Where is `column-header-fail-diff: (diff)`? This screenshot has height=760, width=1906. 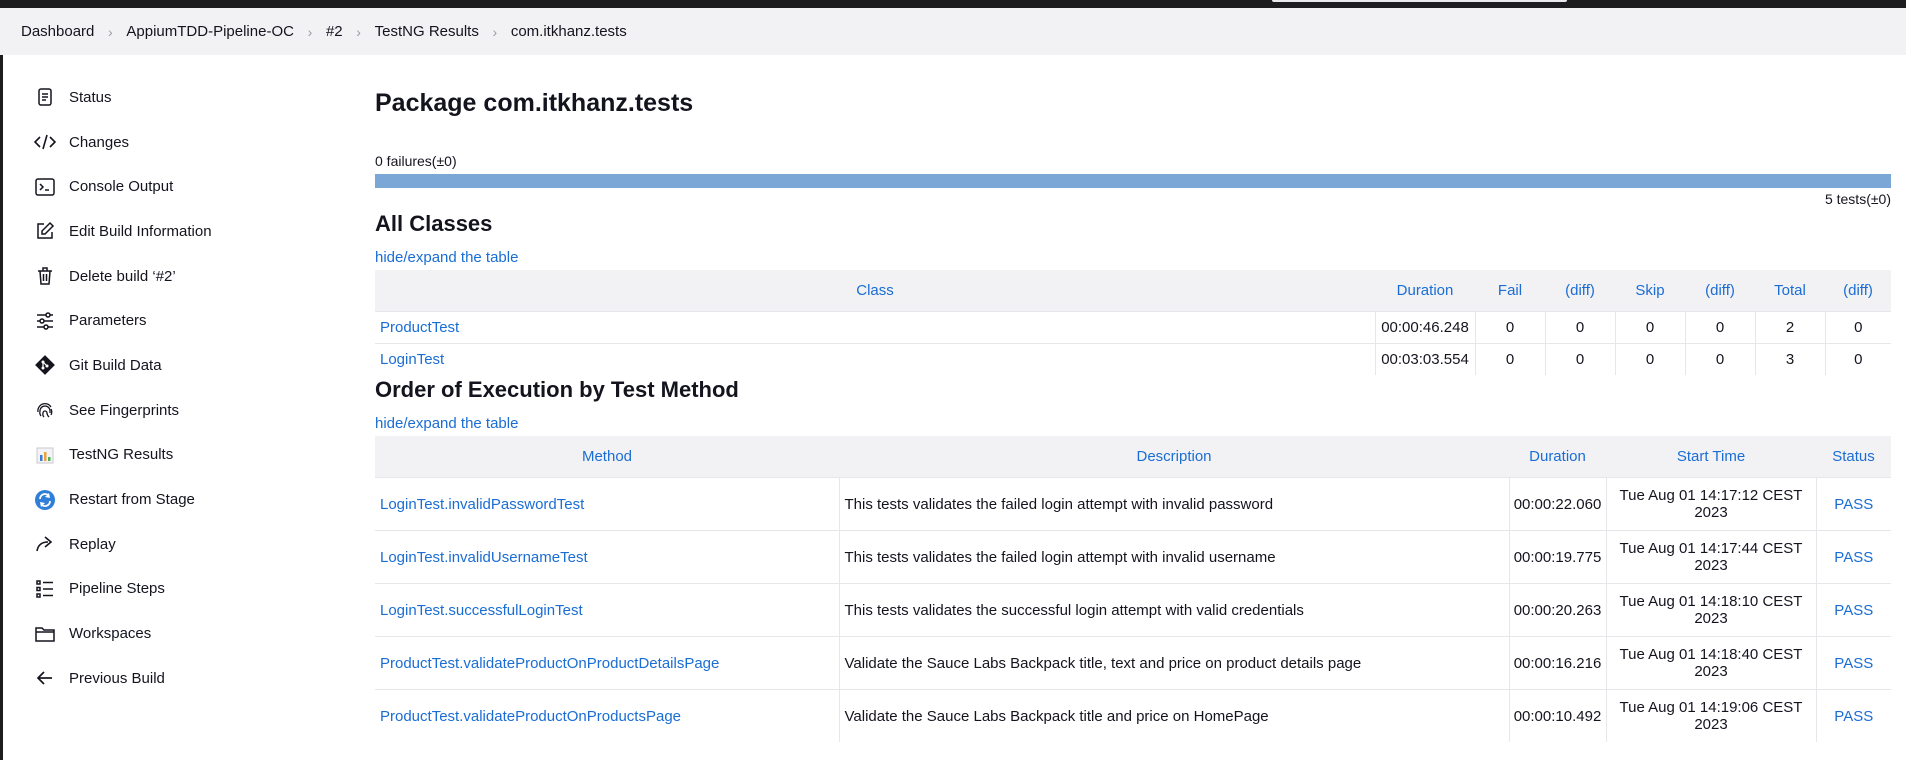 column-header-fail-diff: (diff) is located at coordinates (1580, 291).